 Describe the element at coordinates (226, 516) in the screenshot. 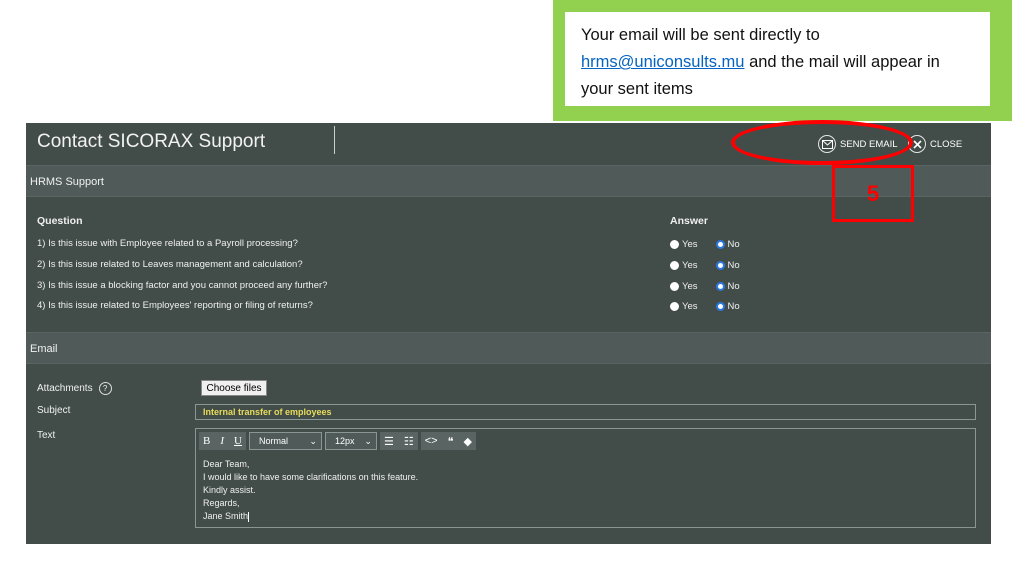

I see `signature-name: Jane Smith` at that location.